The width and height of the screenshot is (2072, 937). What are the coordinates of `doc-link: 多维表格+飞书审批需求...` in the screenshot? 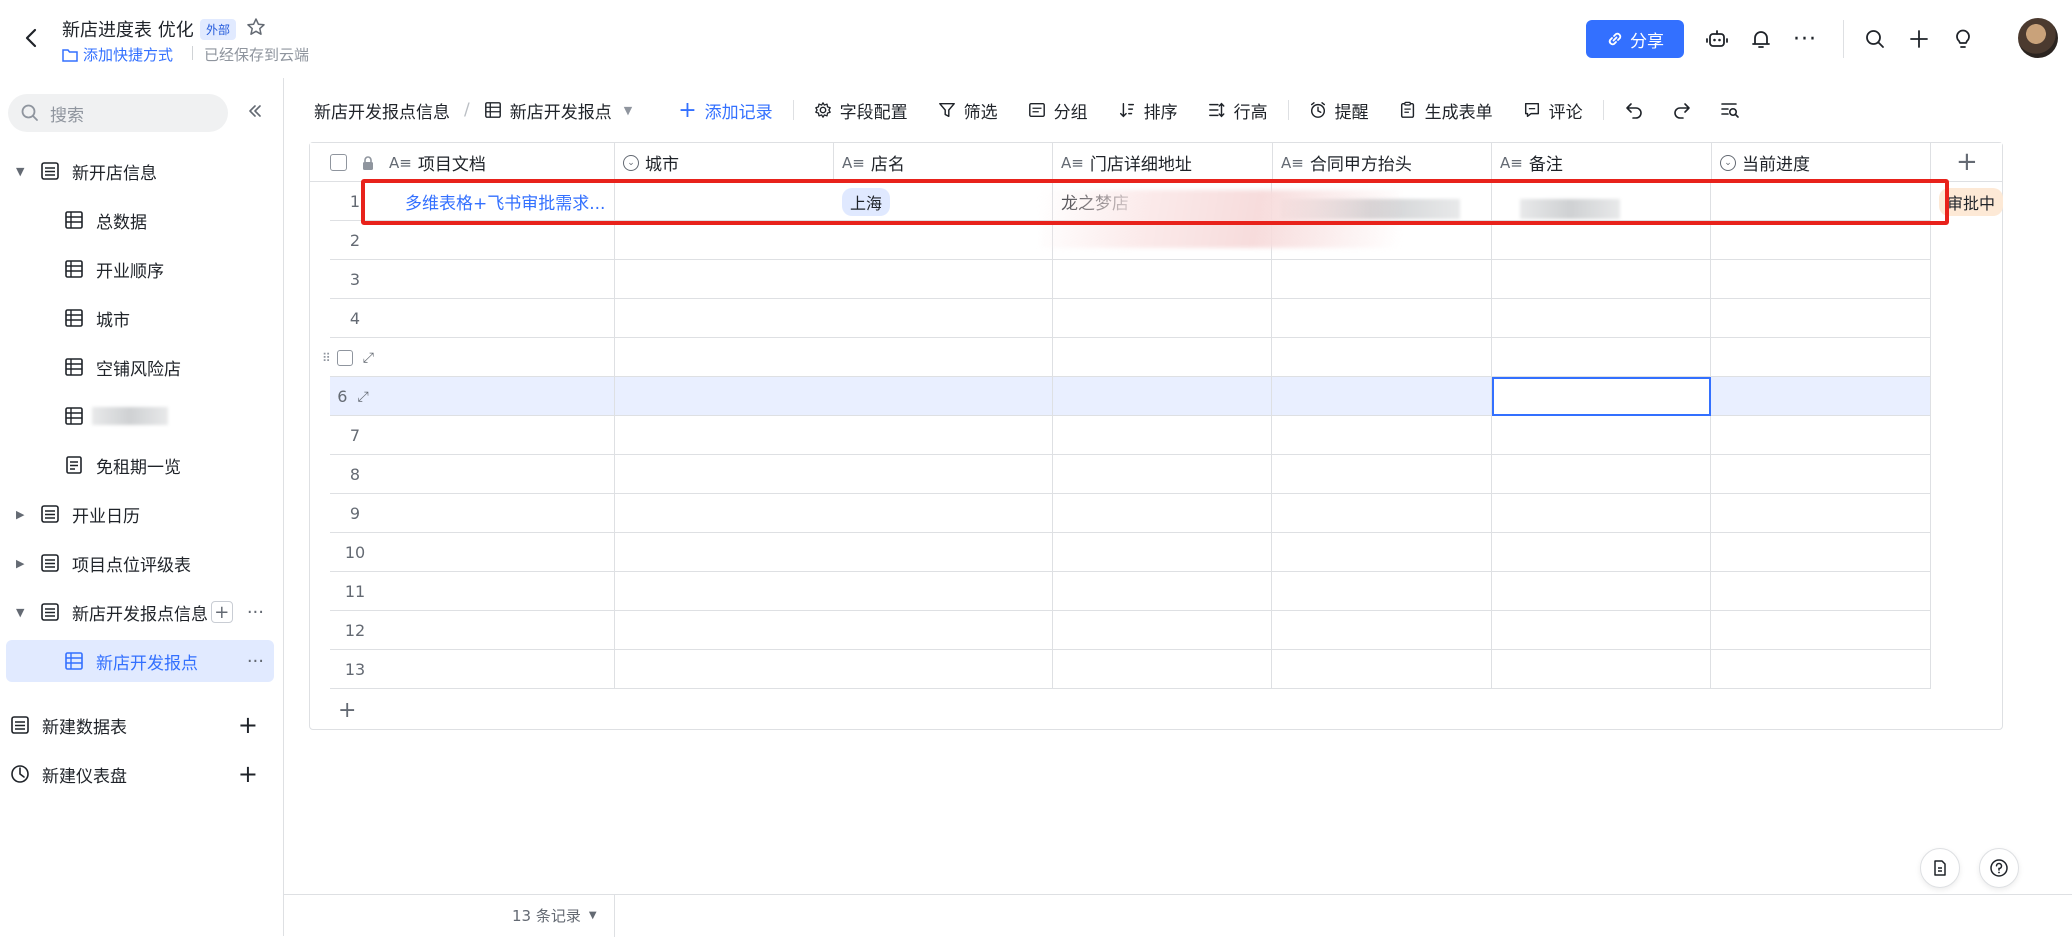 It's located at (505, 201).